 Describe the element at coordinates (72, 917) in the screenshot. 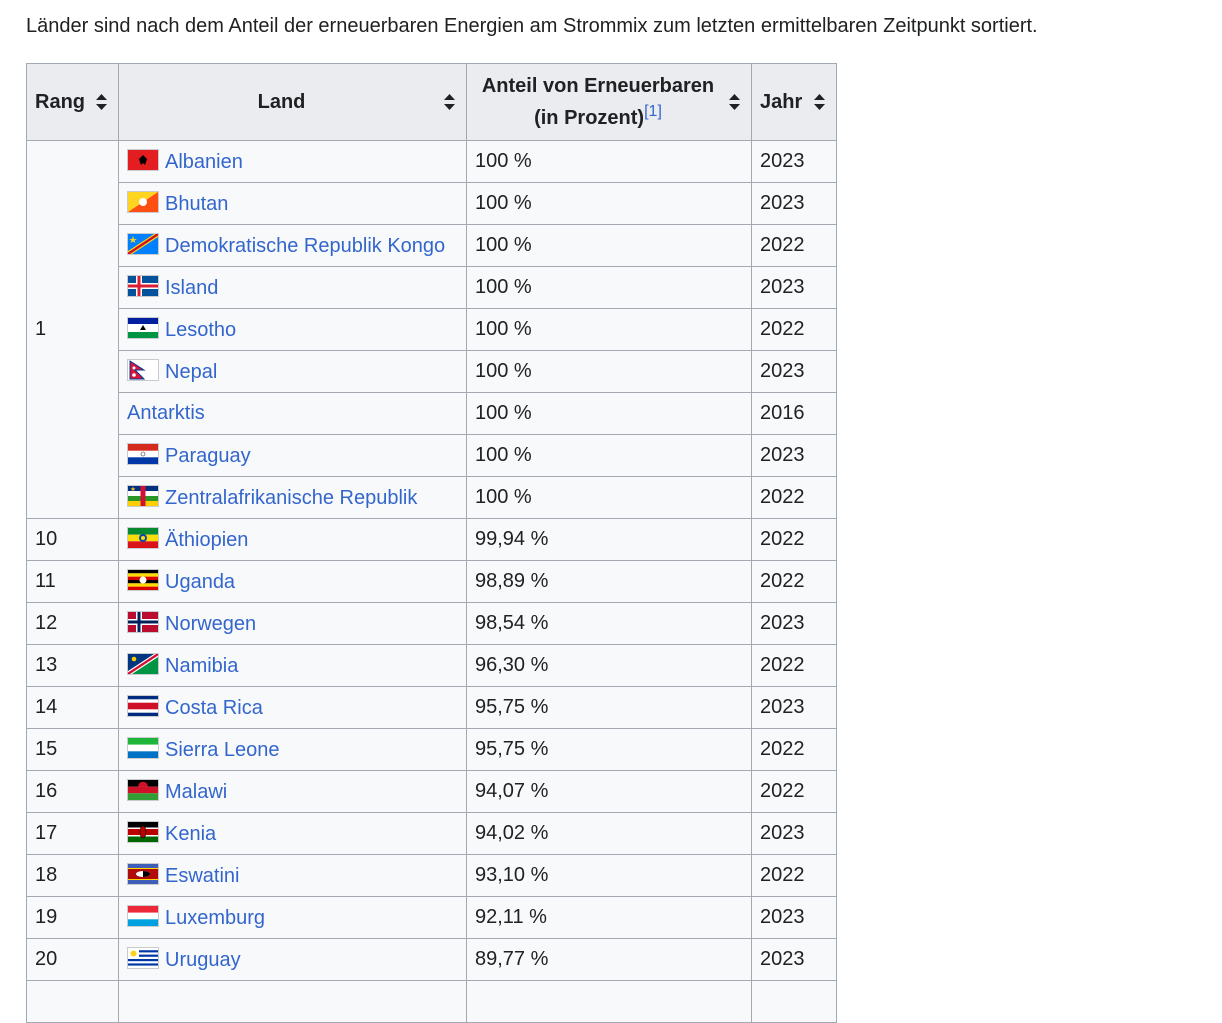

I see `rank-cell: 19` at that location.